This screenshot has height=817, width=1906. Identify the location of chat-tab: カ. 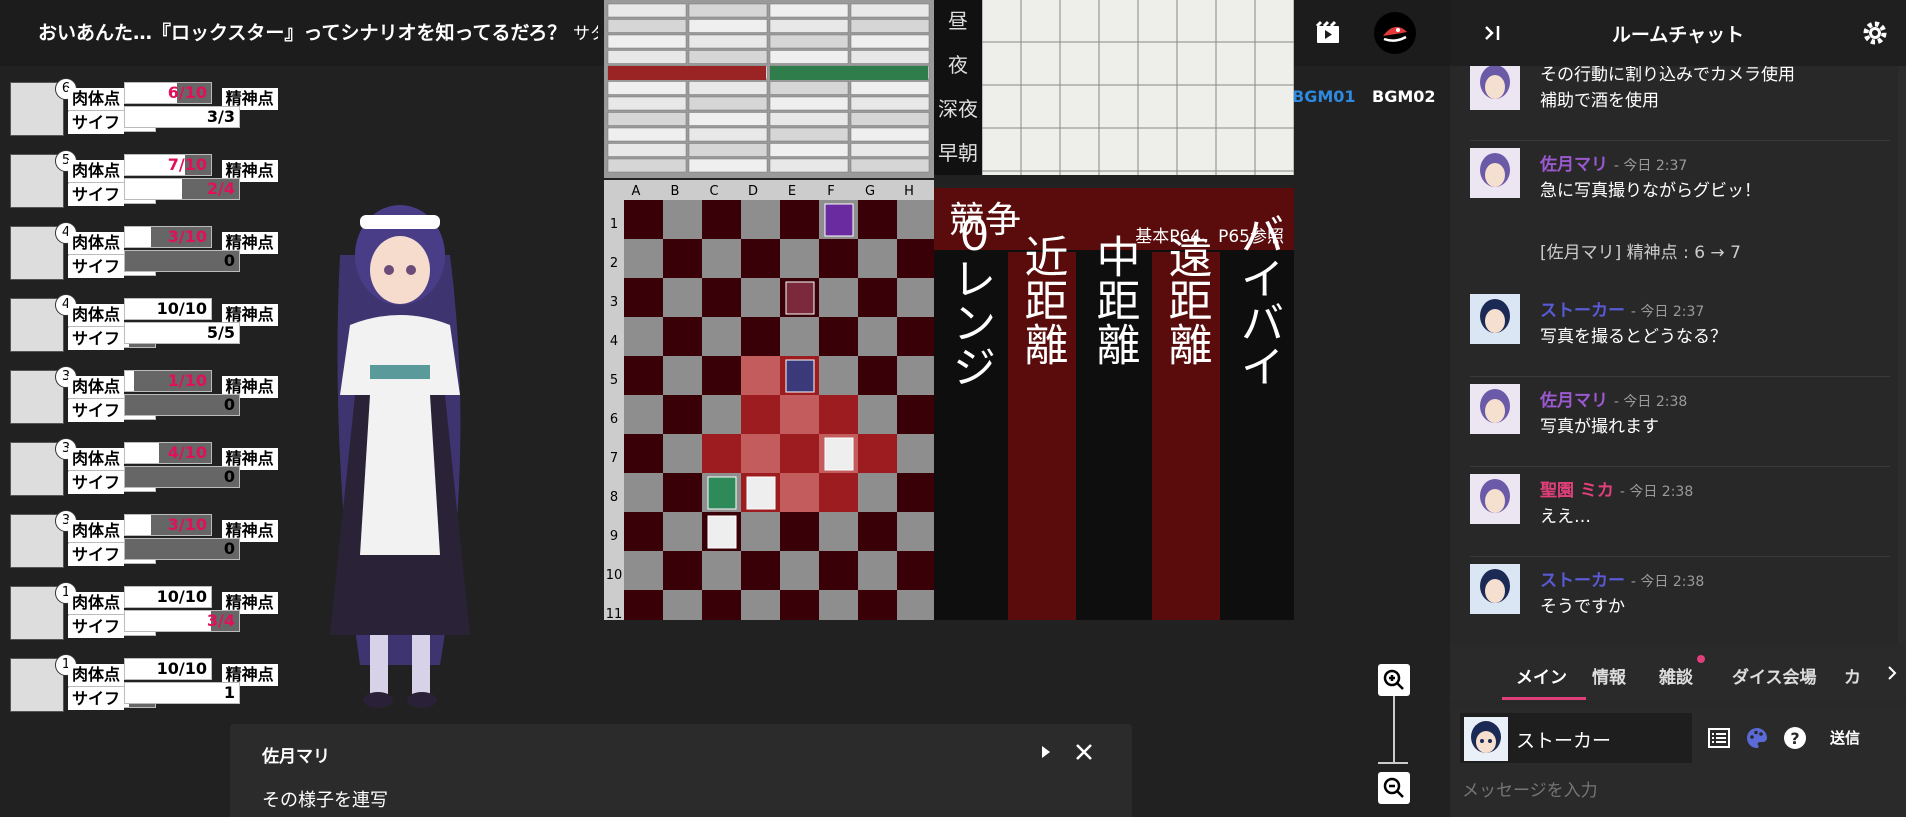
(1852, 675).